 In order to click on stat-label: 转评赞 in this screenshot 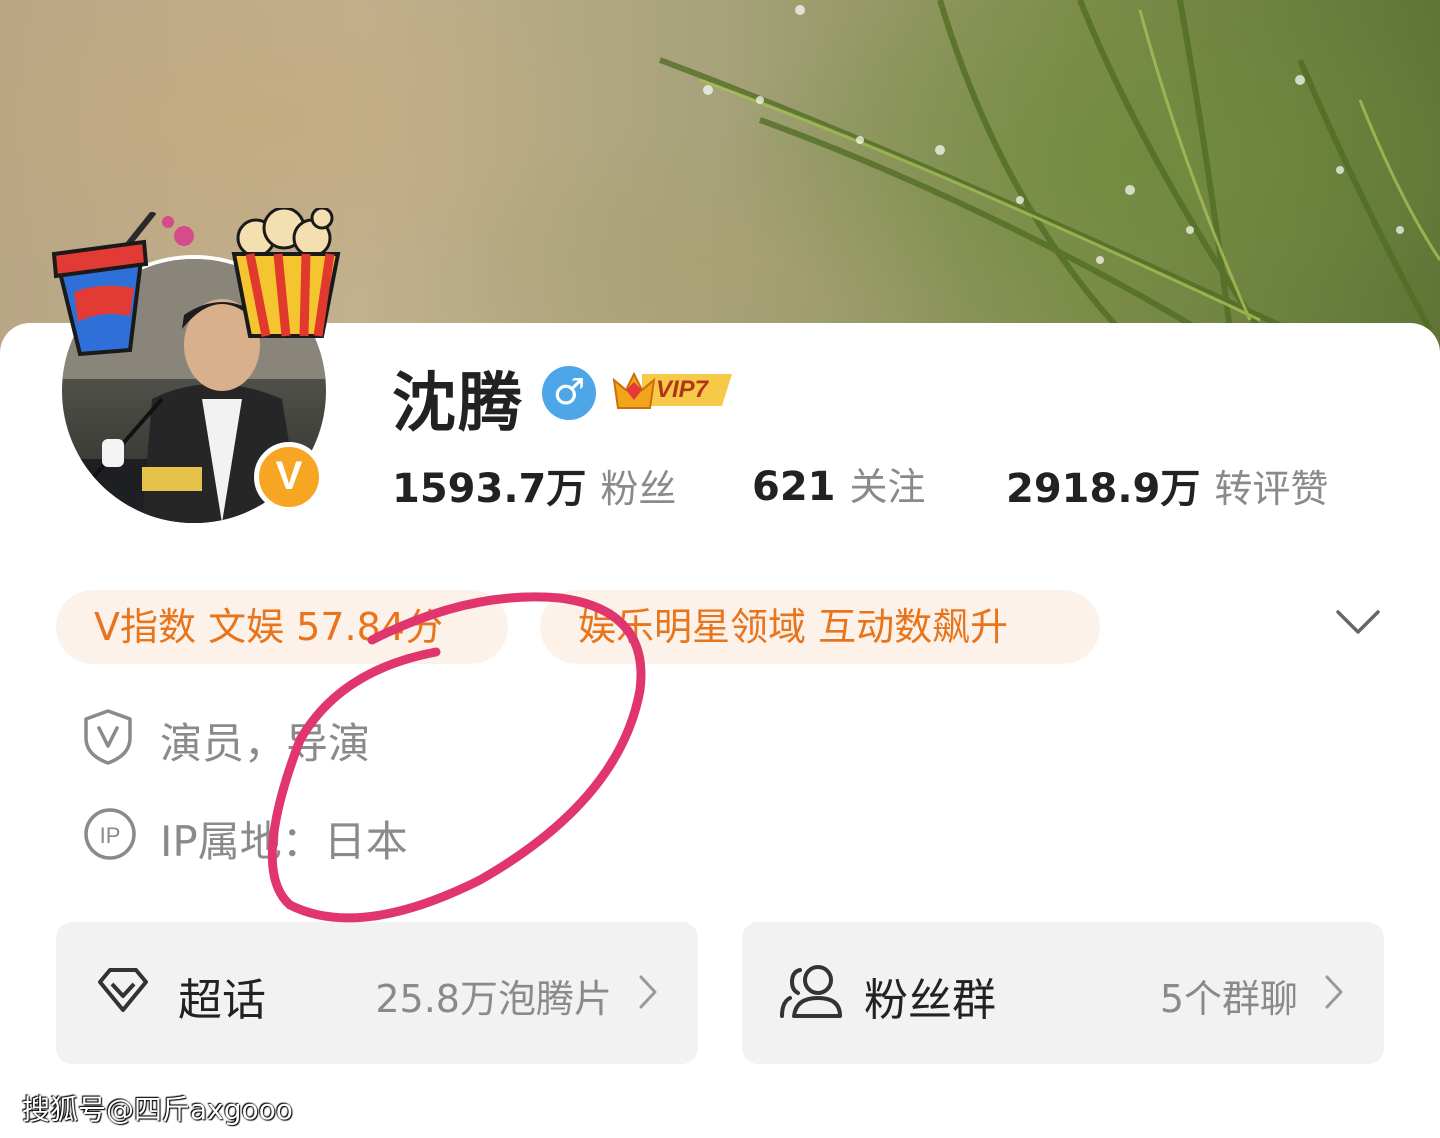, I will do `click(1271, 489)`.